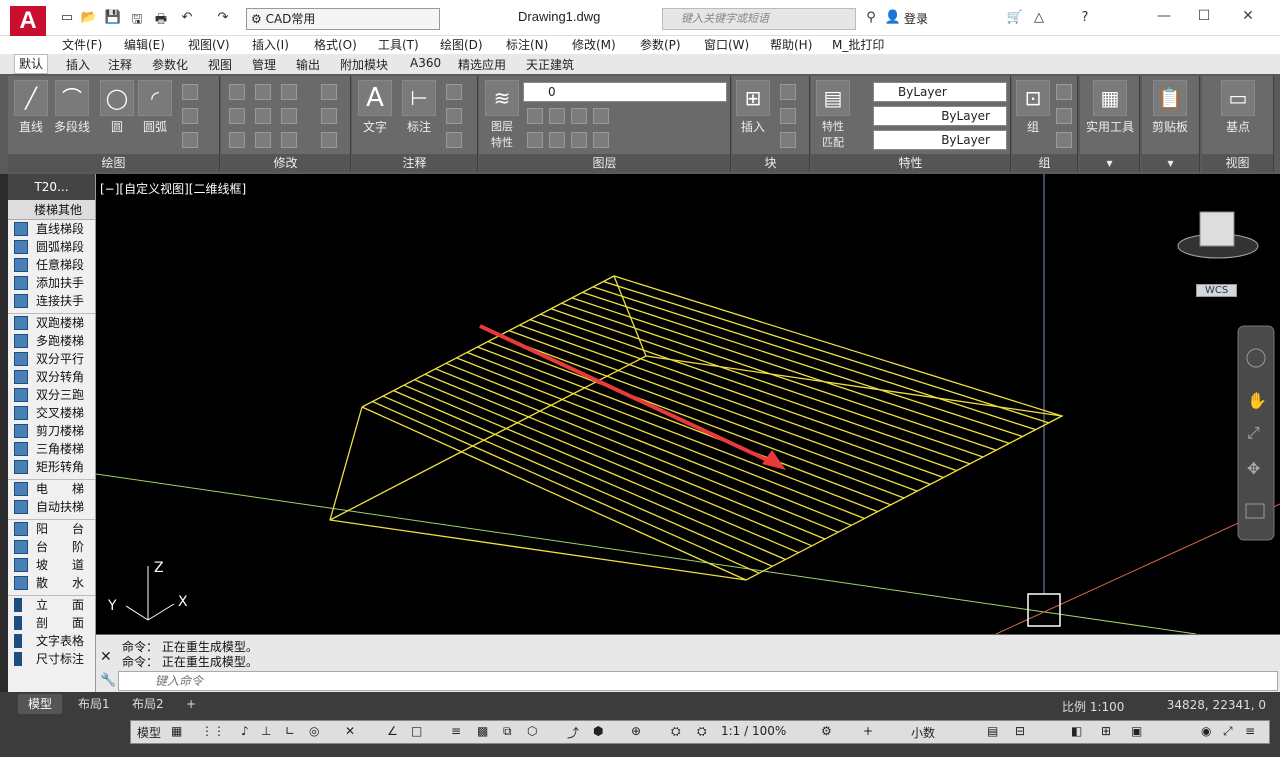 The image size is (1280, 757). What do you see at coordinates (535, 116) in the screenshot?
I see `layer-off-icon` at bounding box center [535, 116].